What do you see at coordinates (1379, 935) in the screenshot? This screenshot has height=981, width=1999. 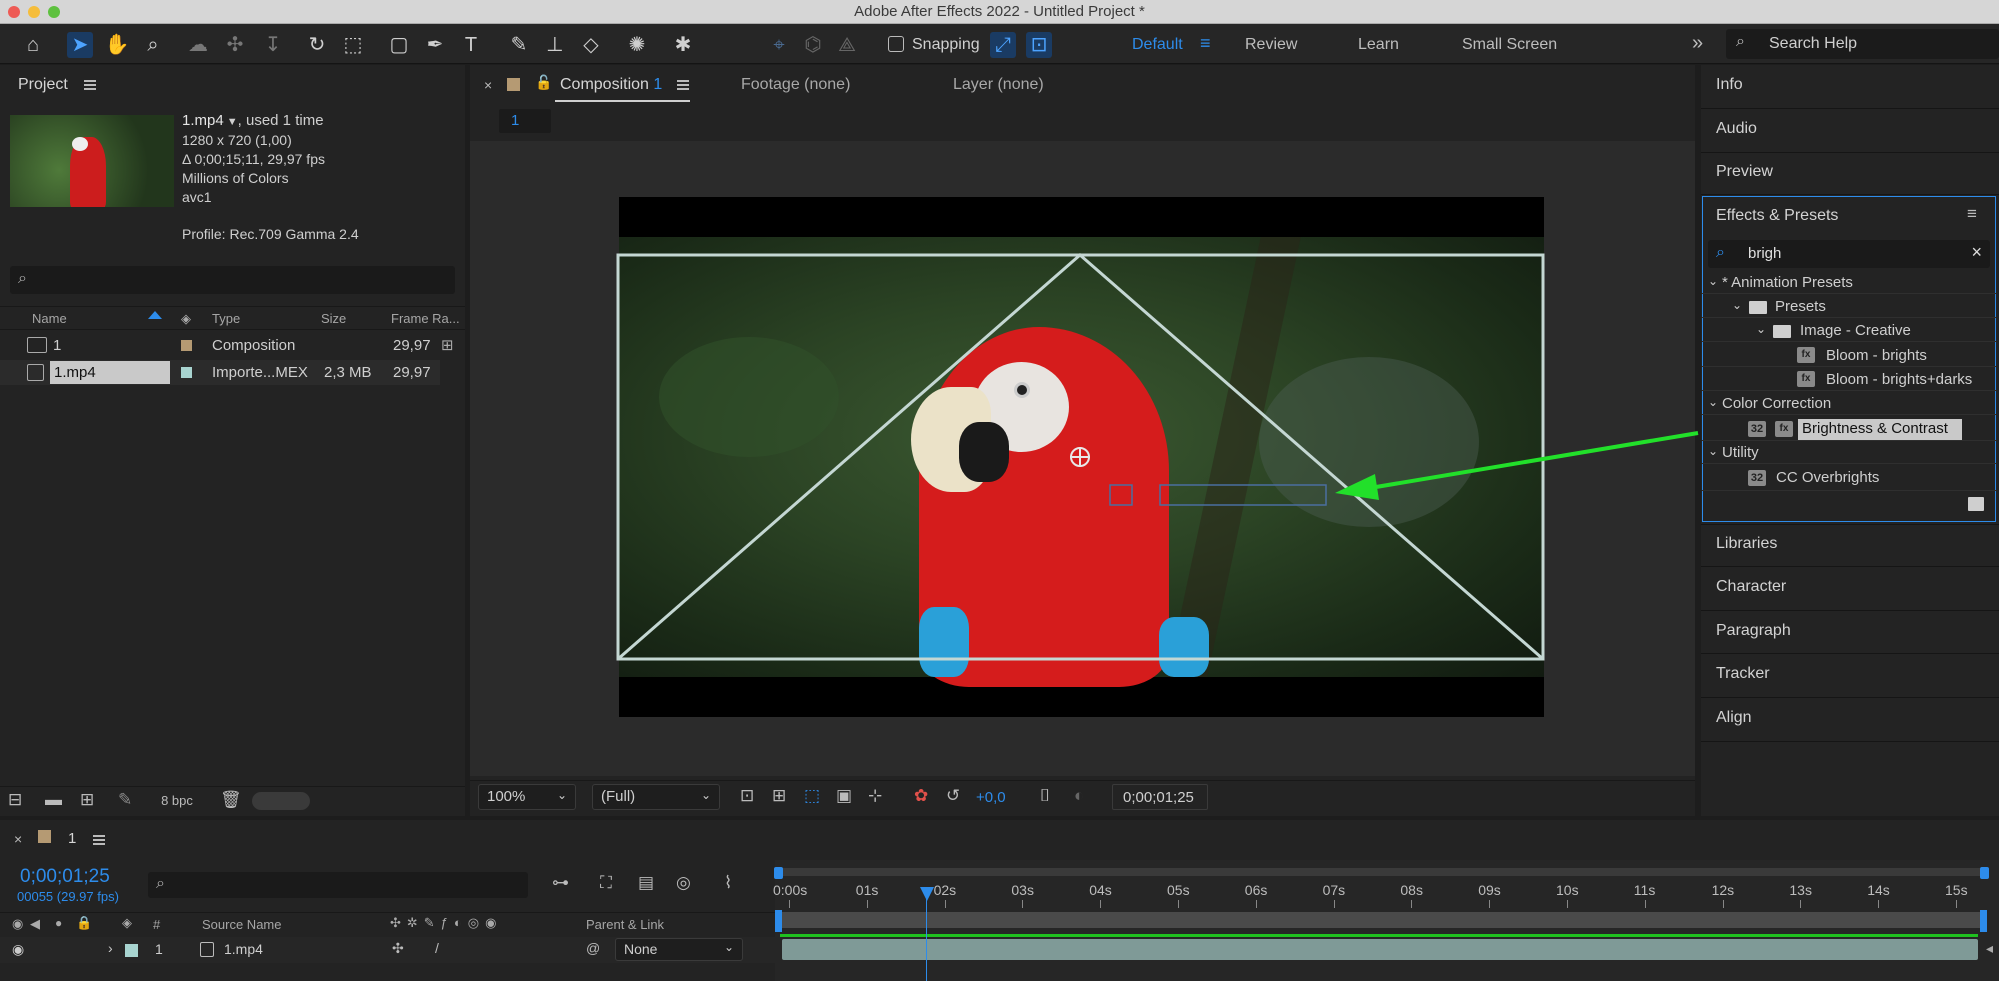 I see `cache-indicator-bar` at bounding box center [1379, 935].